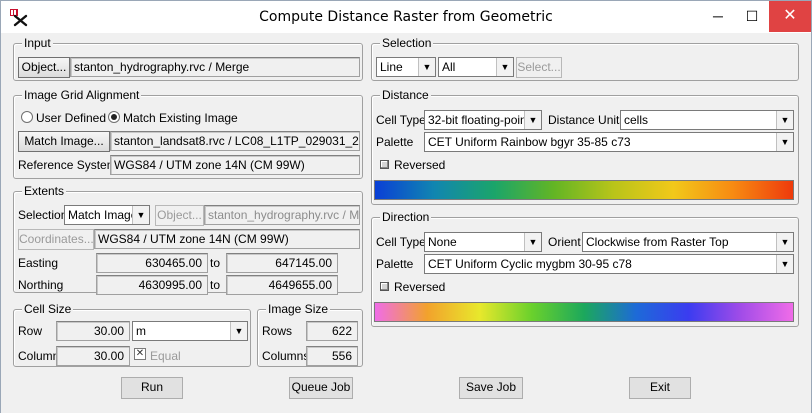 The height and width of the screenshot is (413, 812). What do you see at coordinates (420, 165) in the screenshot?
I see `distance-reversed-label: Reversed` at bounding box center [420, 165].